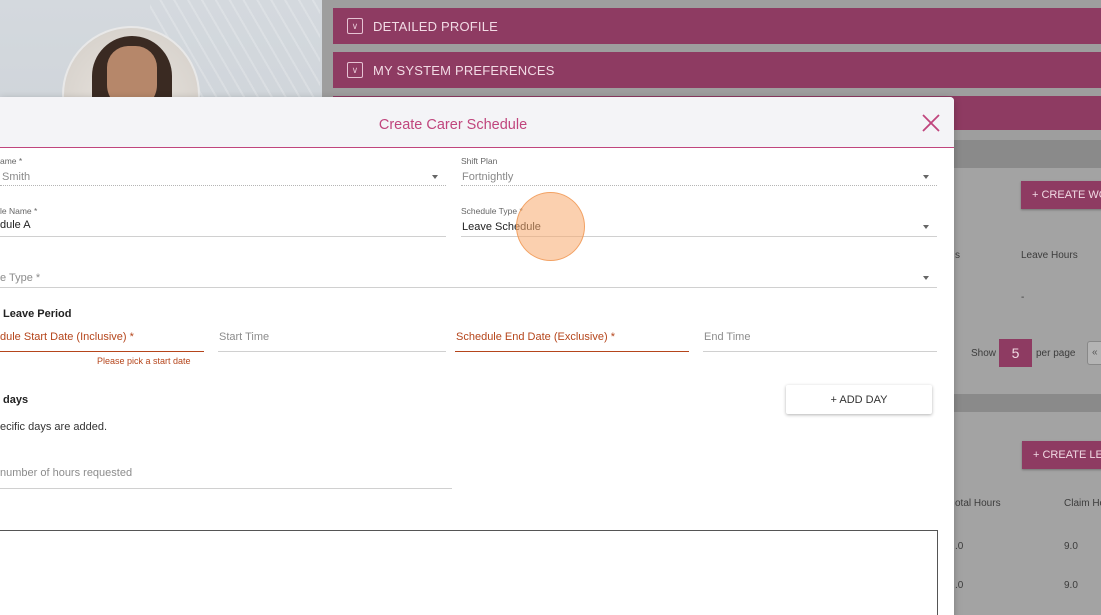  I want to click on create-work-schedule-button: + CREATE WO, so click(1061, 195).